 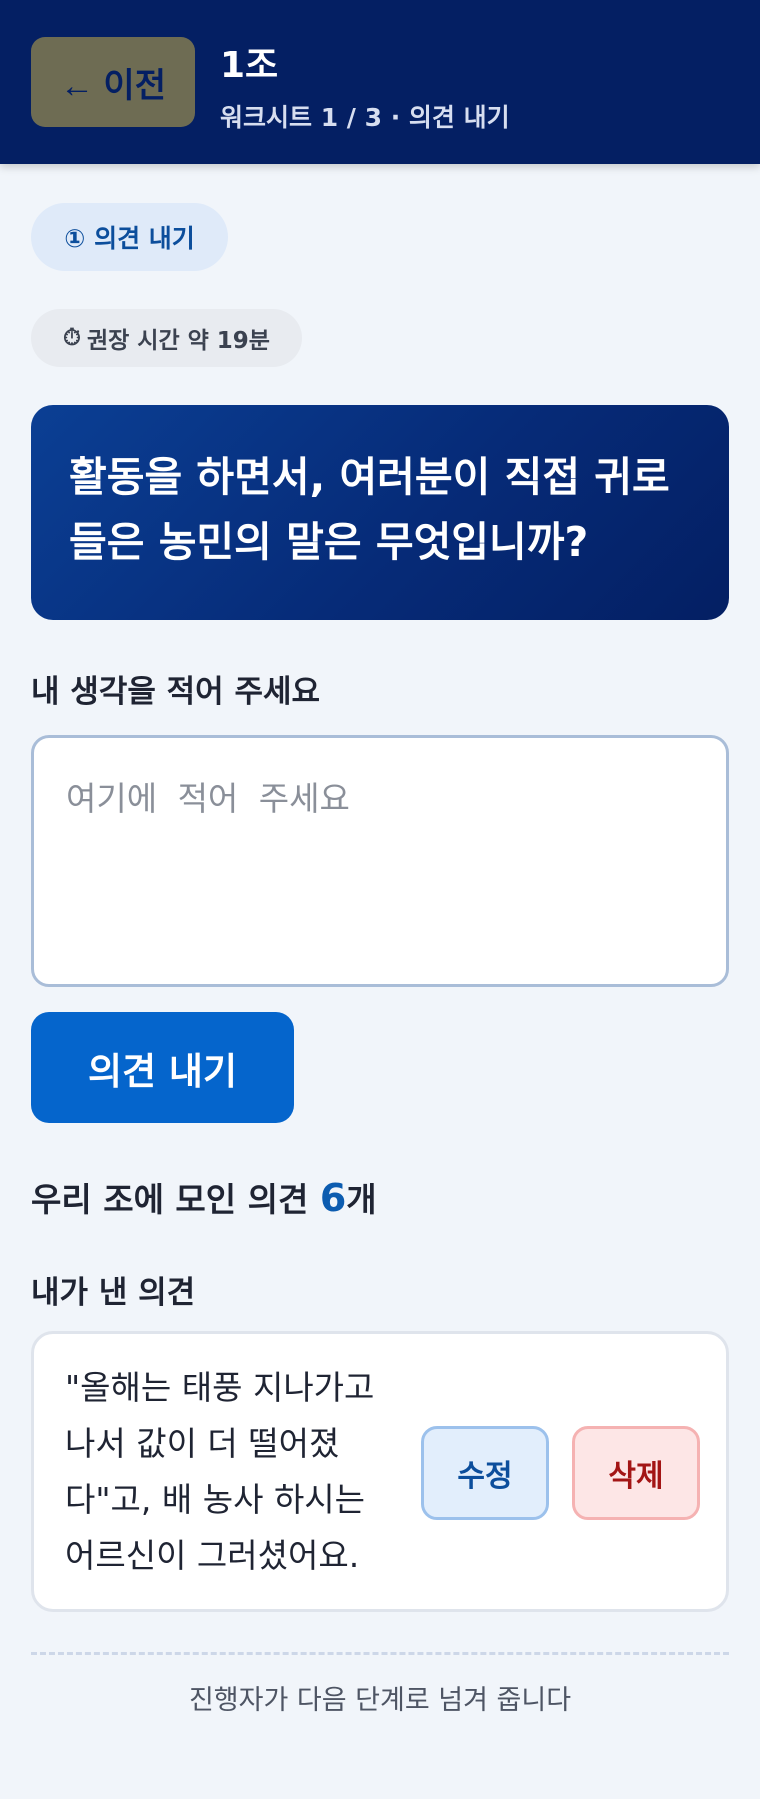 What do you see at coordinates (380, 82) in the screenshot?
I see `top-header: ← 이전 1조 워크시트 1 / 3 · 의견 내기` at bounding box center [380, 82].